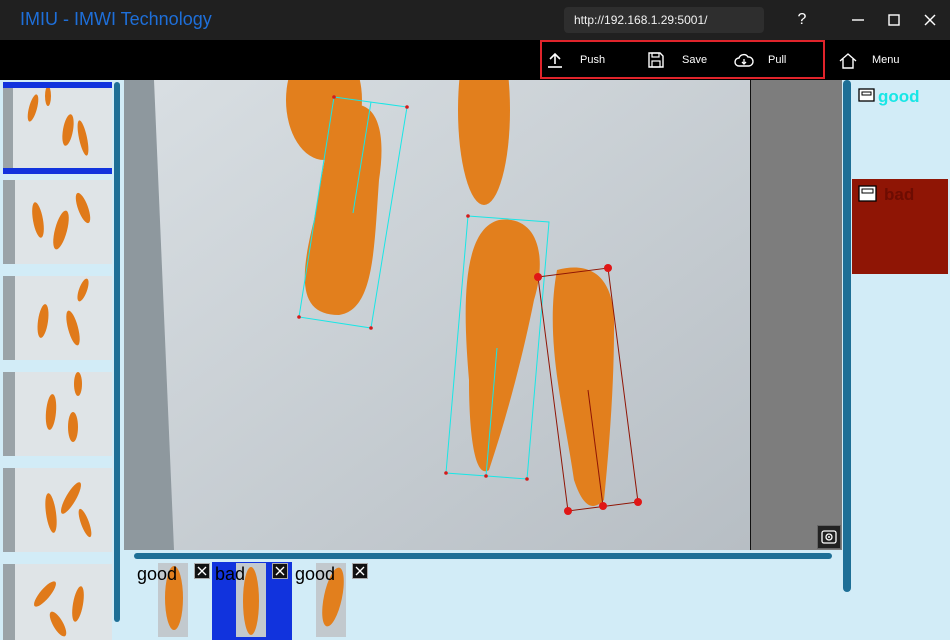  What do you see at coordinates (230, 574) in the screenshot?
I see `annotation-label: bad` at bounding box center [230, 574].